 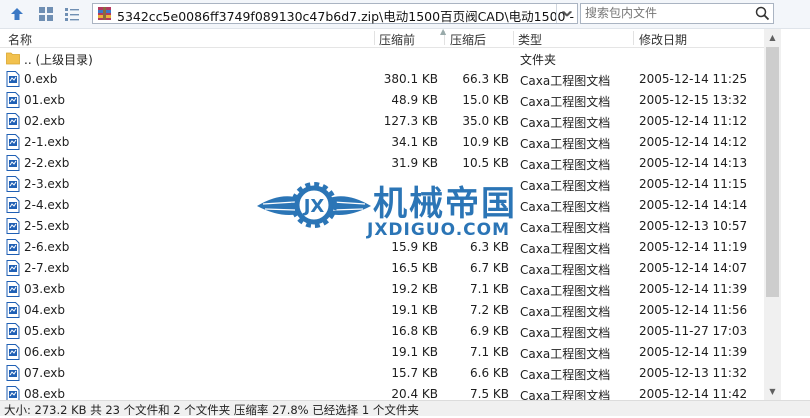 I want to click on file-modified: 2005-12-14 11:42, so click(x=693, y=393).